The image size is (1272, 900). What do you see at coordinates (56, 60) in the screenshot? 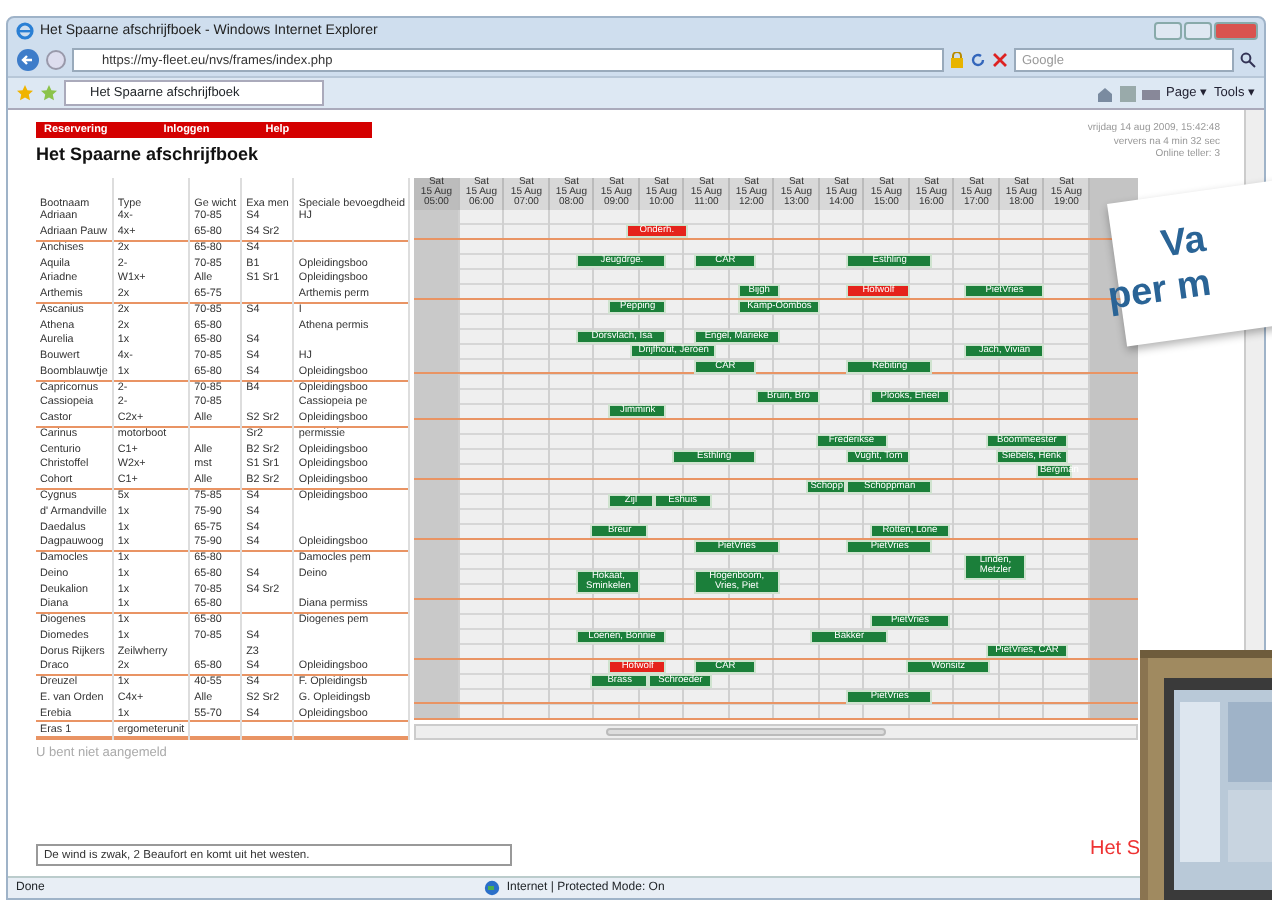
I see `forward-icon` at bounding box center [56, 60].